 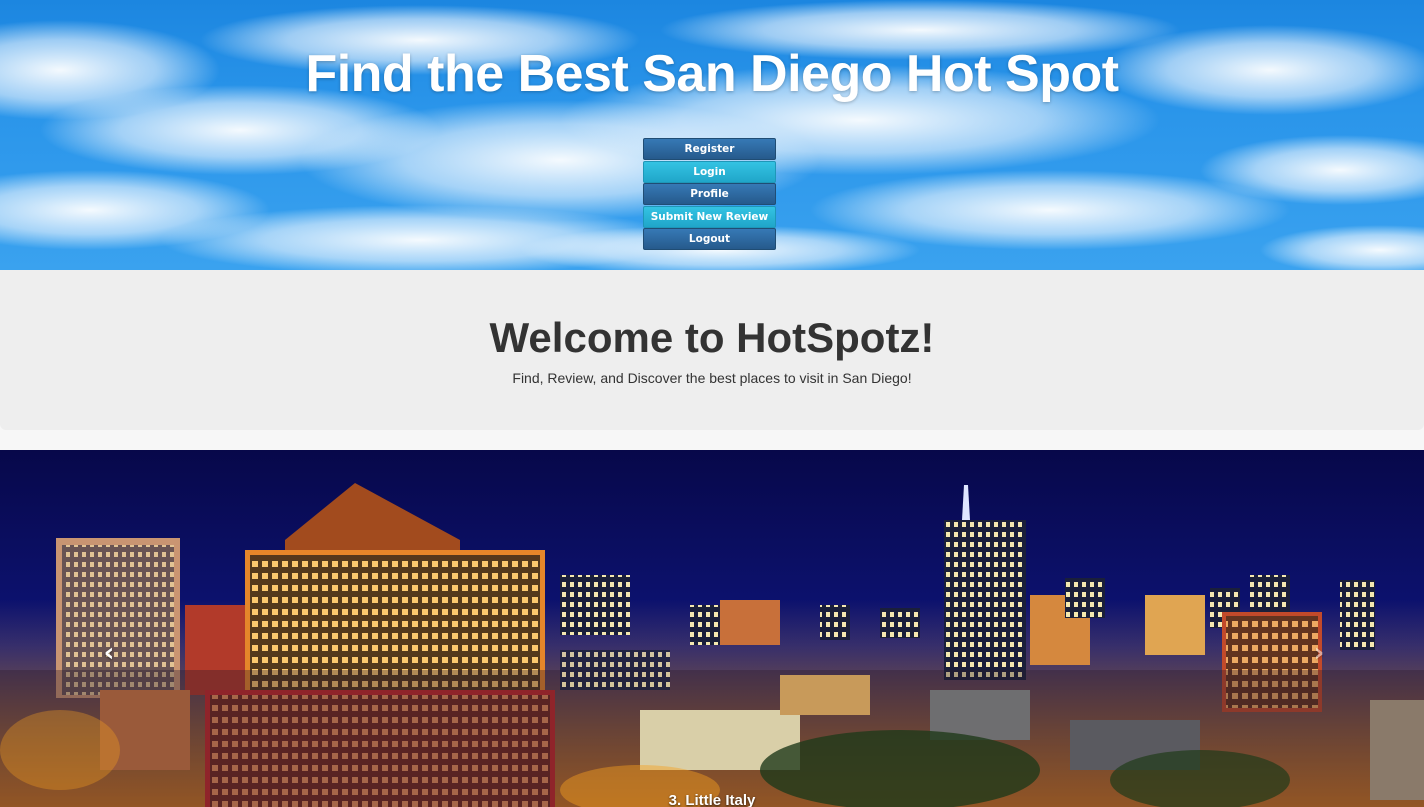 What do you see at coordinates (709, 239) in the screenshot?
I see `logout-button: Logout` at bounding box center [709, 239].